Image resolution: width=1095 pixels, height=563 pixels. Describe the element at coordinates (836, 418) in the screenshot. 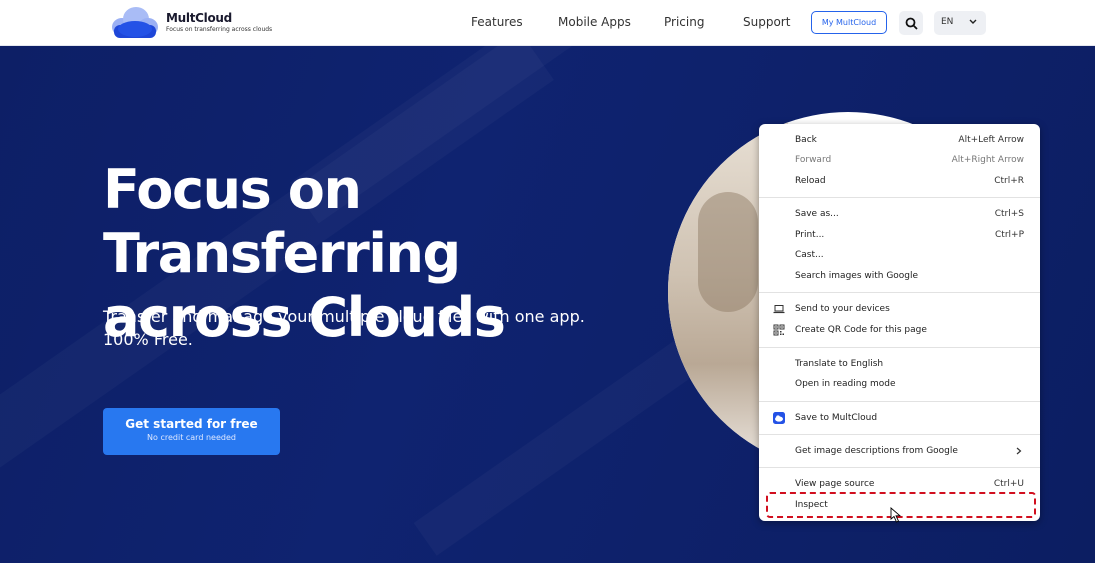

I see `menu-item-label: Save to MultCloud` at that location.